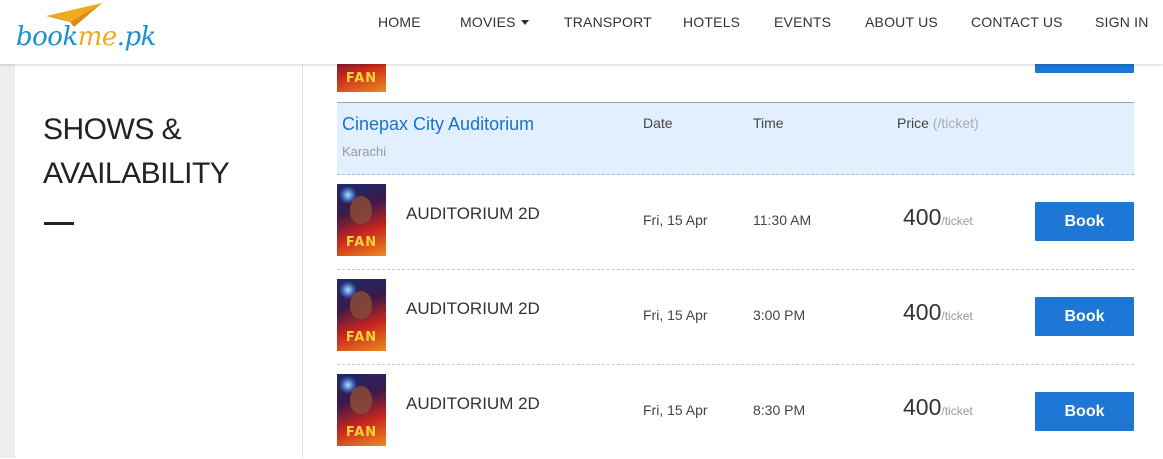 Image resolution: width=1163 pixels, height=459 pixels. Describe the element at coordinates (361, 78) in the screenshot. I see `poster-title: FAN` at that location.